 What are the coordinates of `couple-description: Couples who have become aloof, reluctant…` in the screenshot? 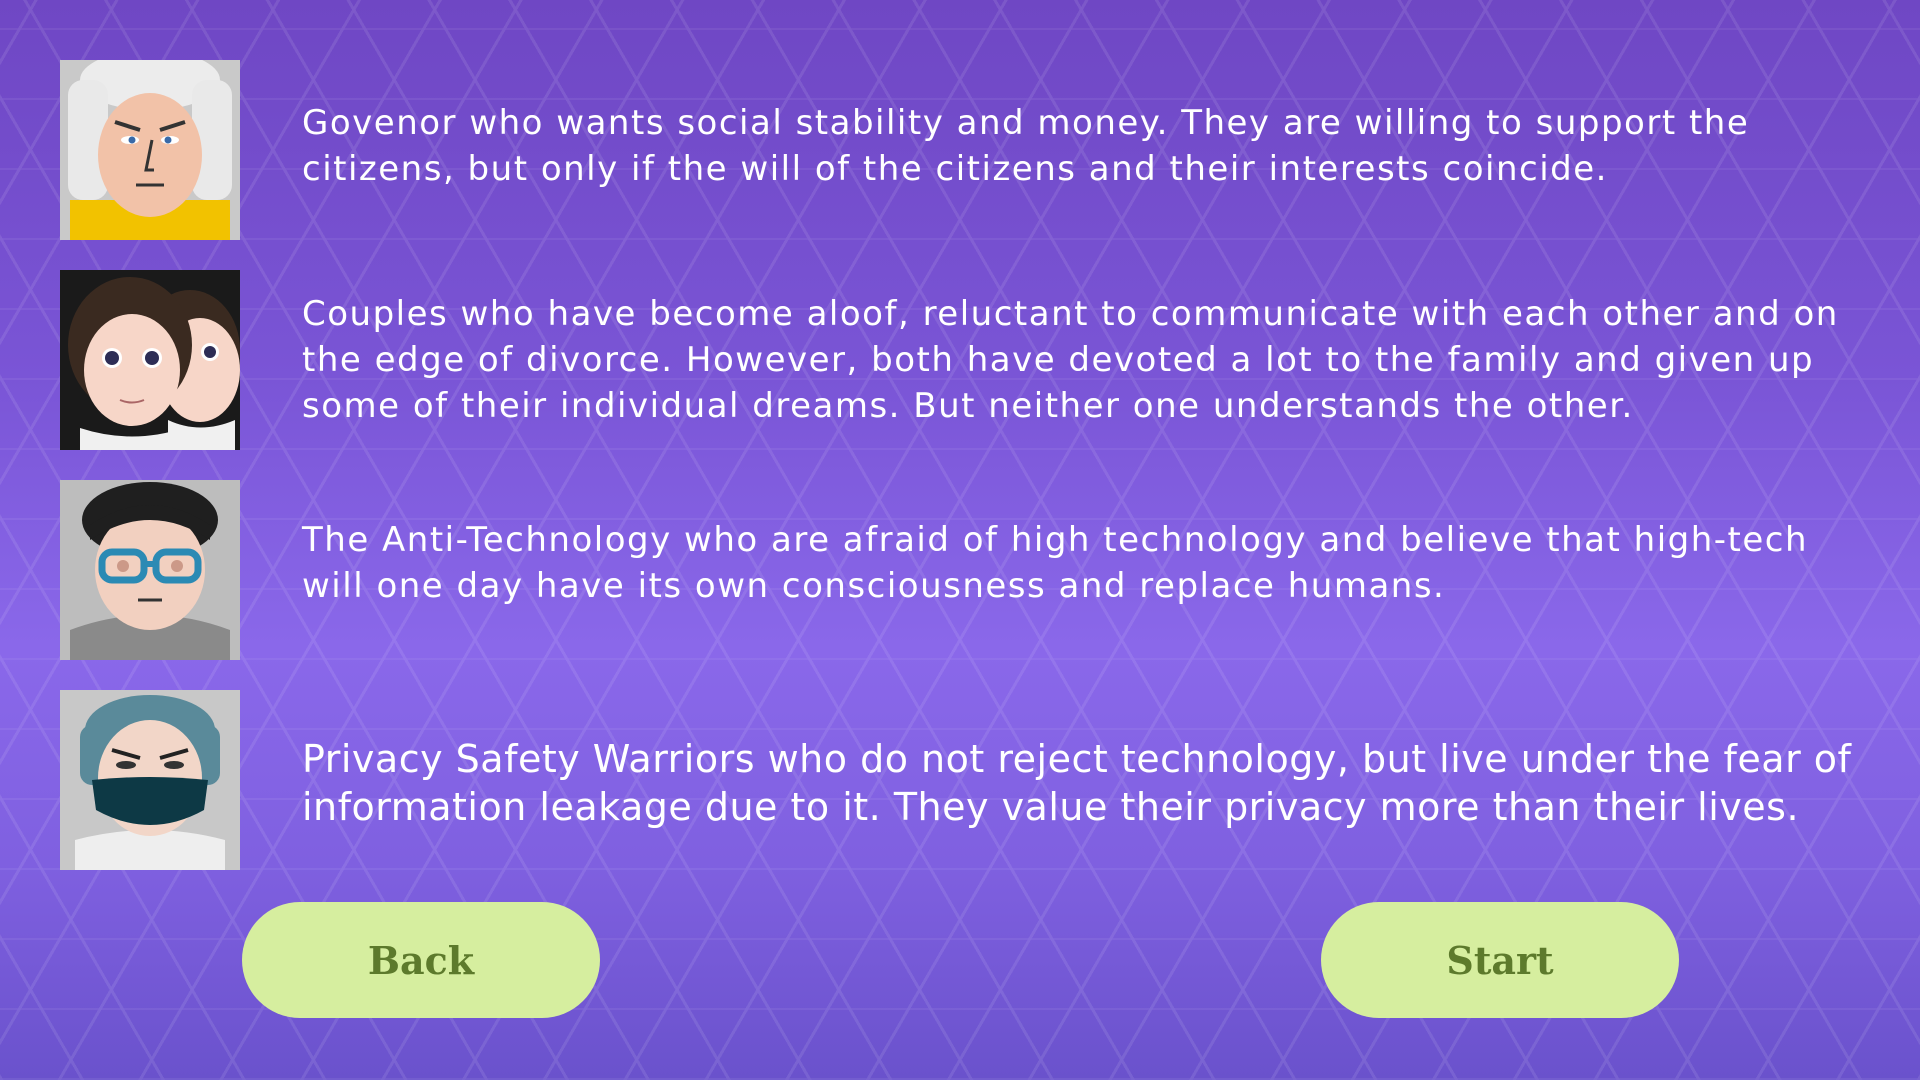 It's located at (1070, 360).